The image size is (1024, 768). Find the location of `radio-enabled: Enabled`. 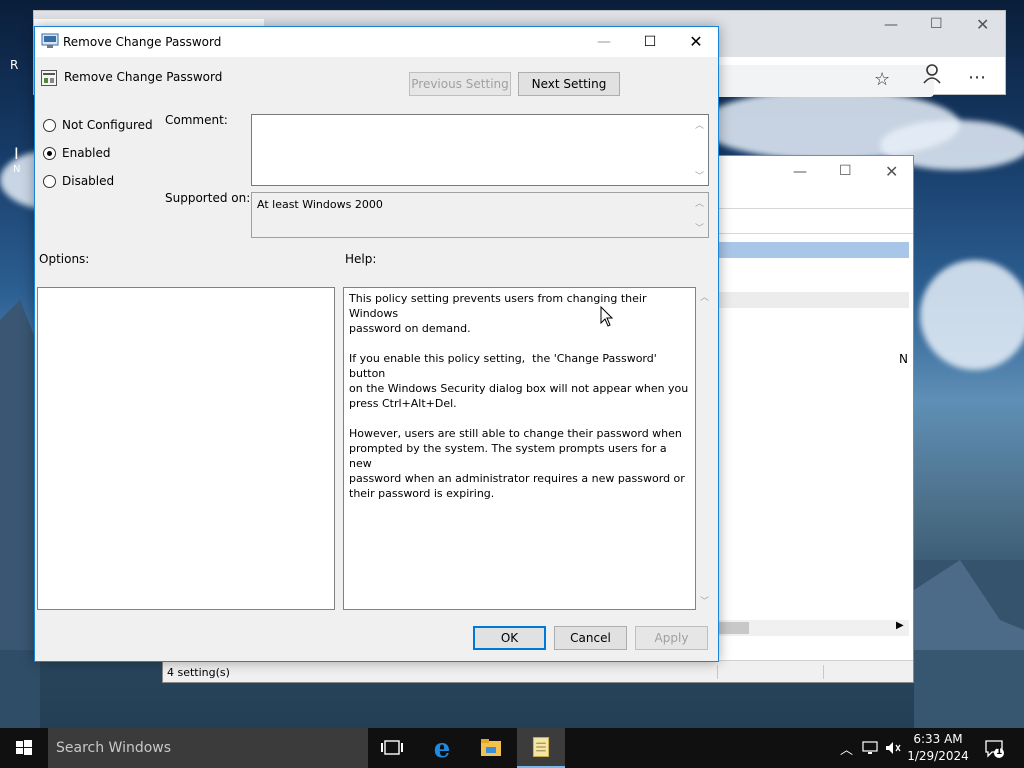

radio-enabled: Enabled is located at coordinates (77, 153).